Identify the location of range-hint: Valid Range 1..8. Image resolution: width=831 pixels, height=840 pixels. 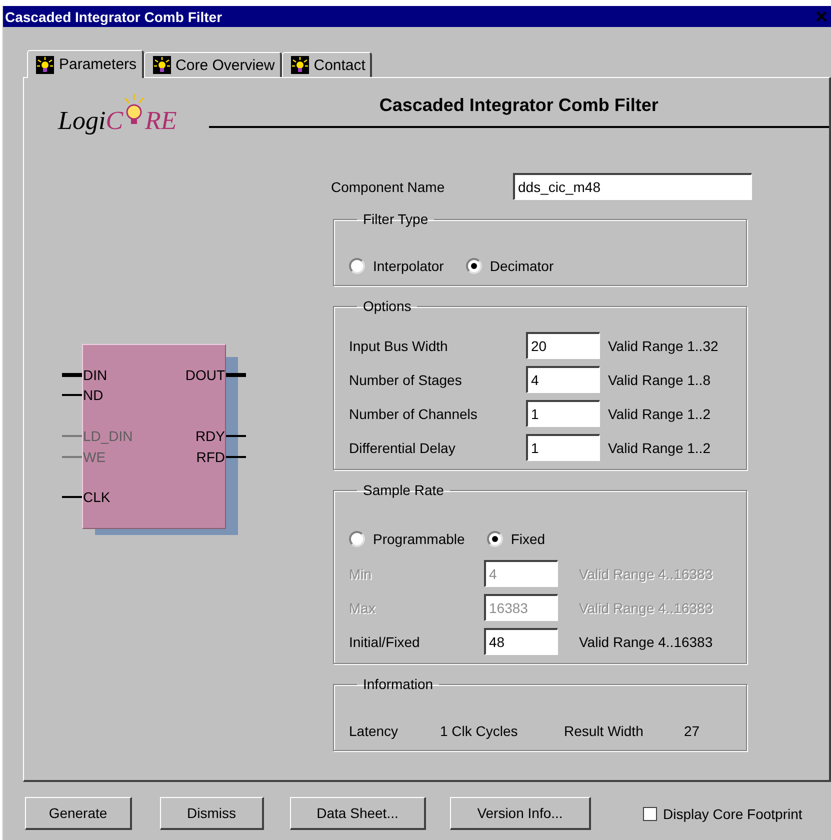
(660, 380).